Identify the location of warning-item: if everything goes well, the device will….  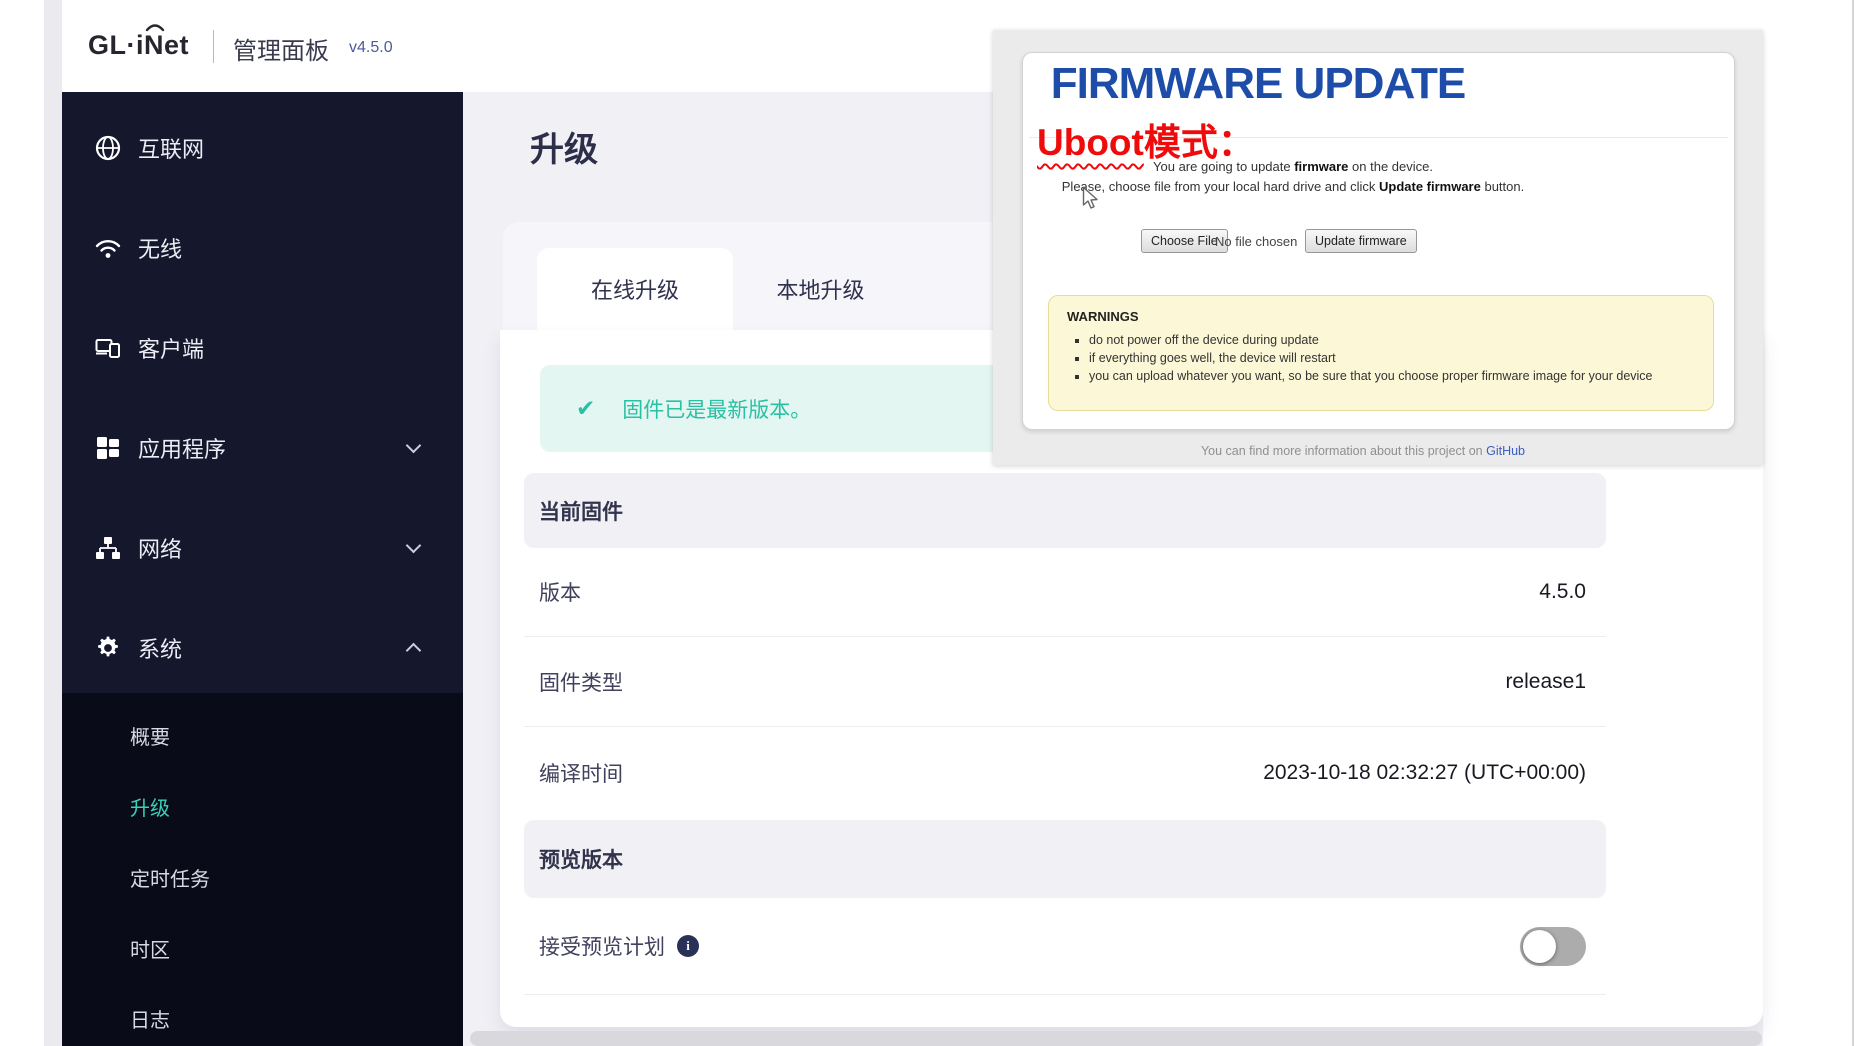
(1392, 358).